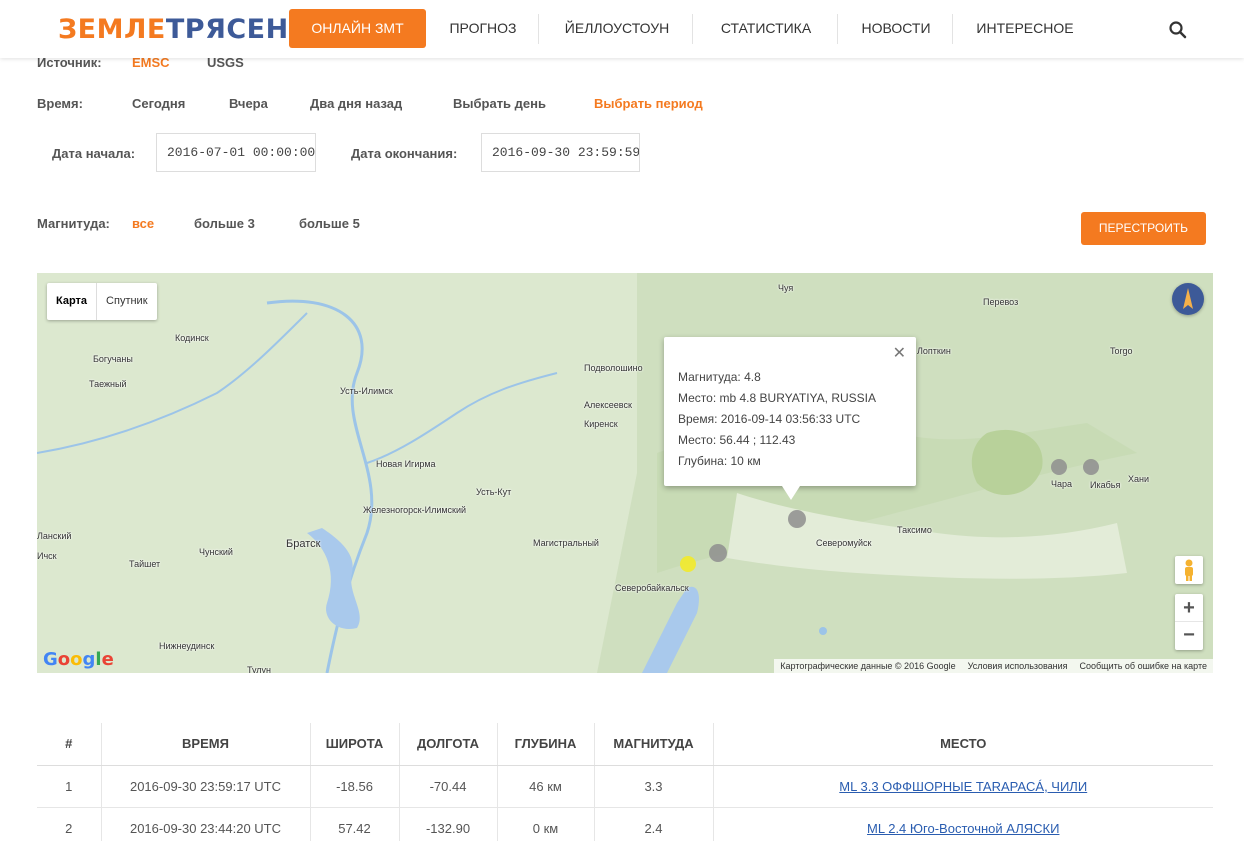 The width and height of the screenshot is (1244, 841). Describe the element at coordinates (259, 669) in the screenshot. I see `map-town: Тулун` at that location.